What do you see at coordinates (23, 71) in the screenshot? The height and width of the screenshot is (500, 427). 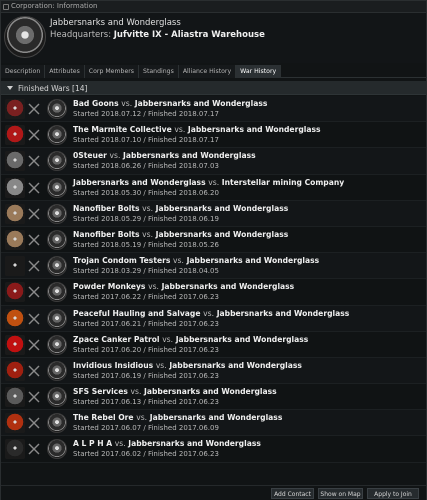 I see `tab-description: Description` at bounding box center [23, 71].